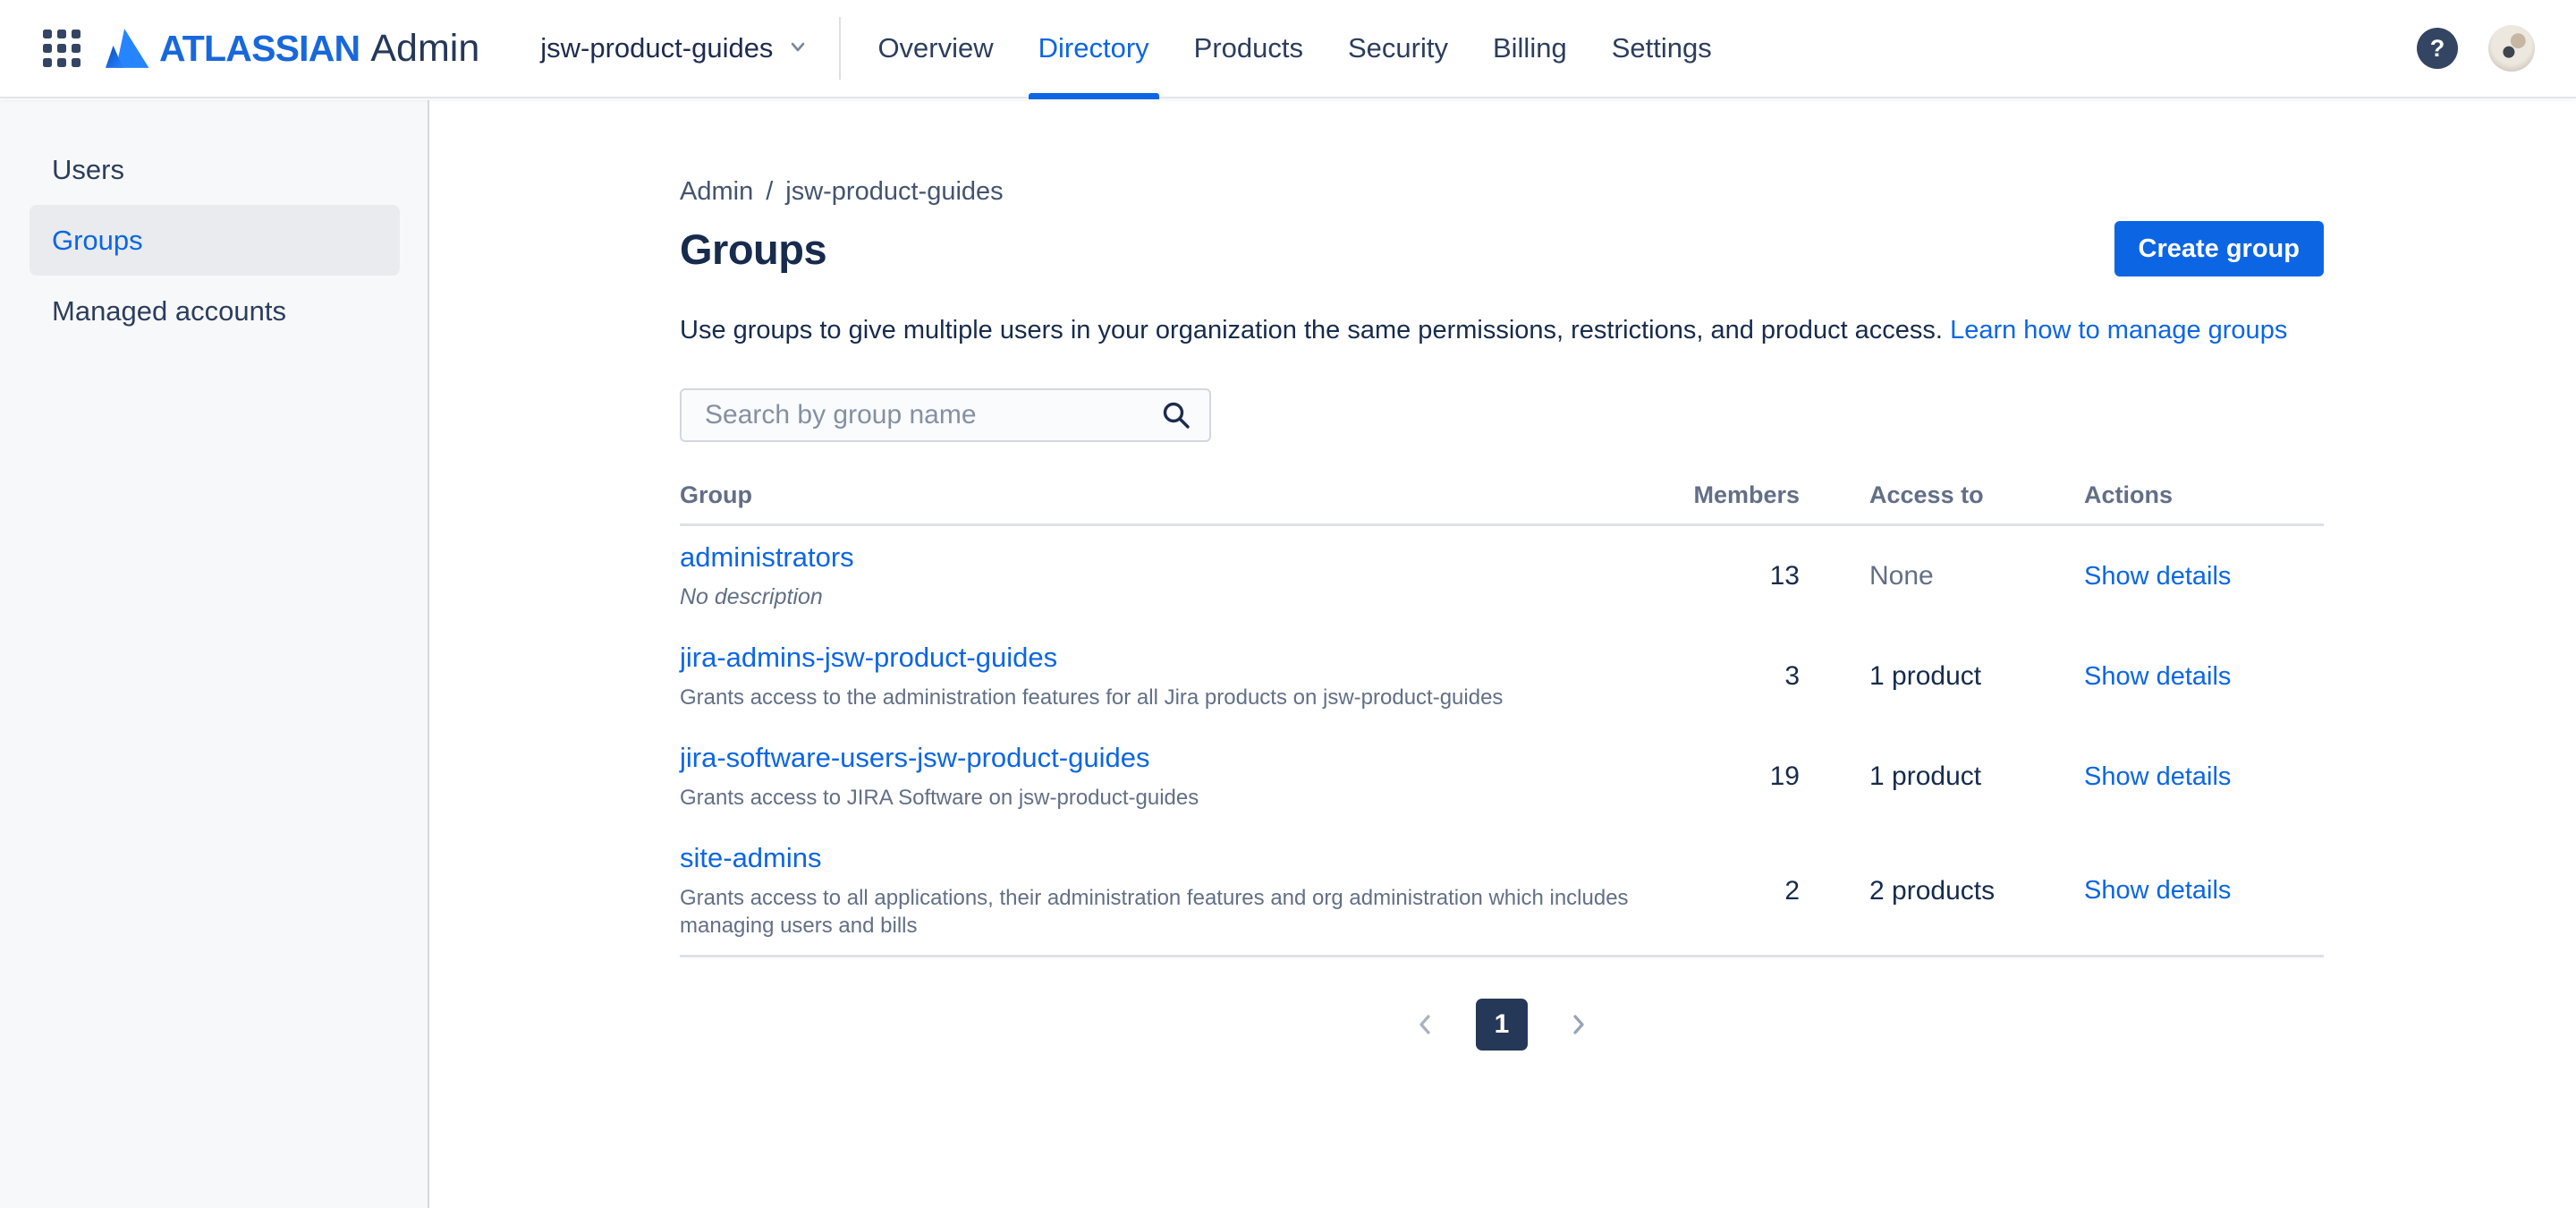 This screenshot has height=1208, width=2576. I want to click on search-icon, so click(1176, 417).